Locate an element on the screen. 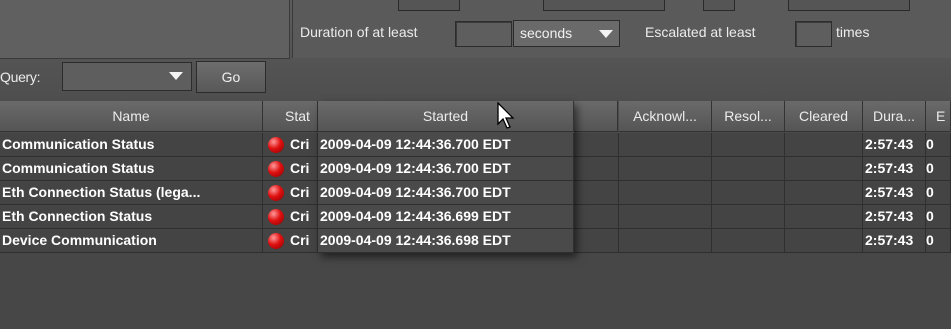 This screenshot has width=951, height=329. column-header-extra: E is located at coordinates (938, 116).